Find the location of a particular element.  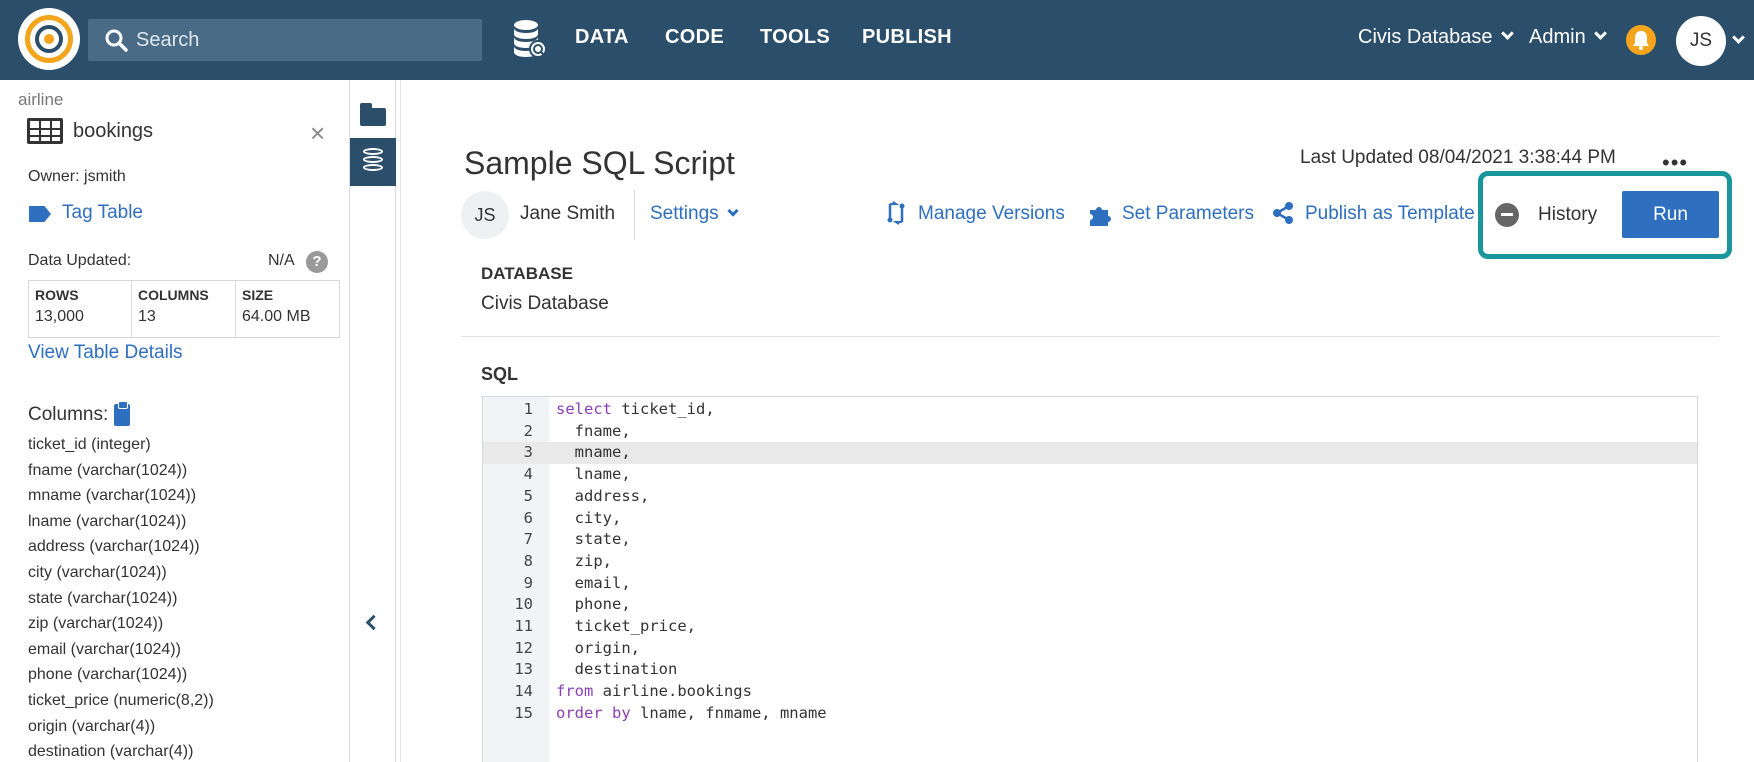

code-line: 13 destination is located at coordinates (1090, 670).